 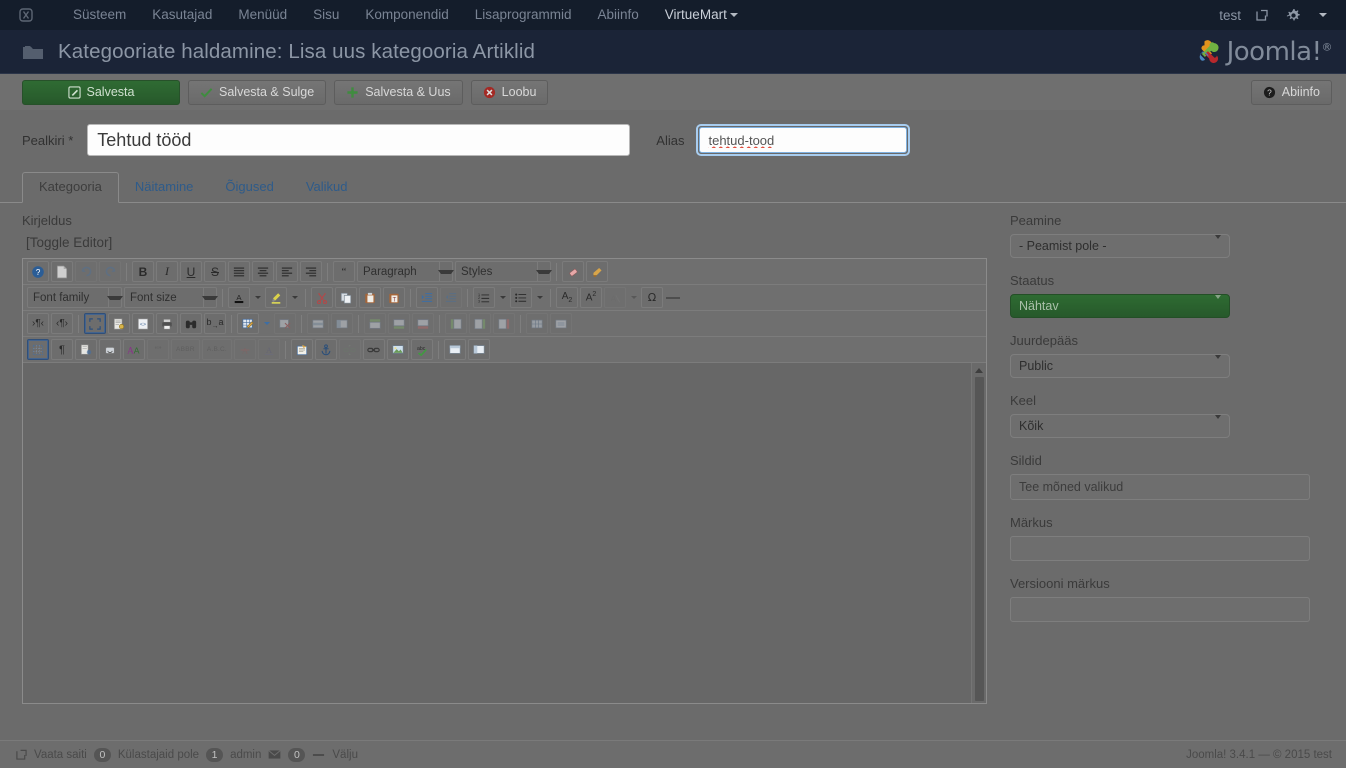 I want to click on admin-link: admin, so click(x=245, y=755).